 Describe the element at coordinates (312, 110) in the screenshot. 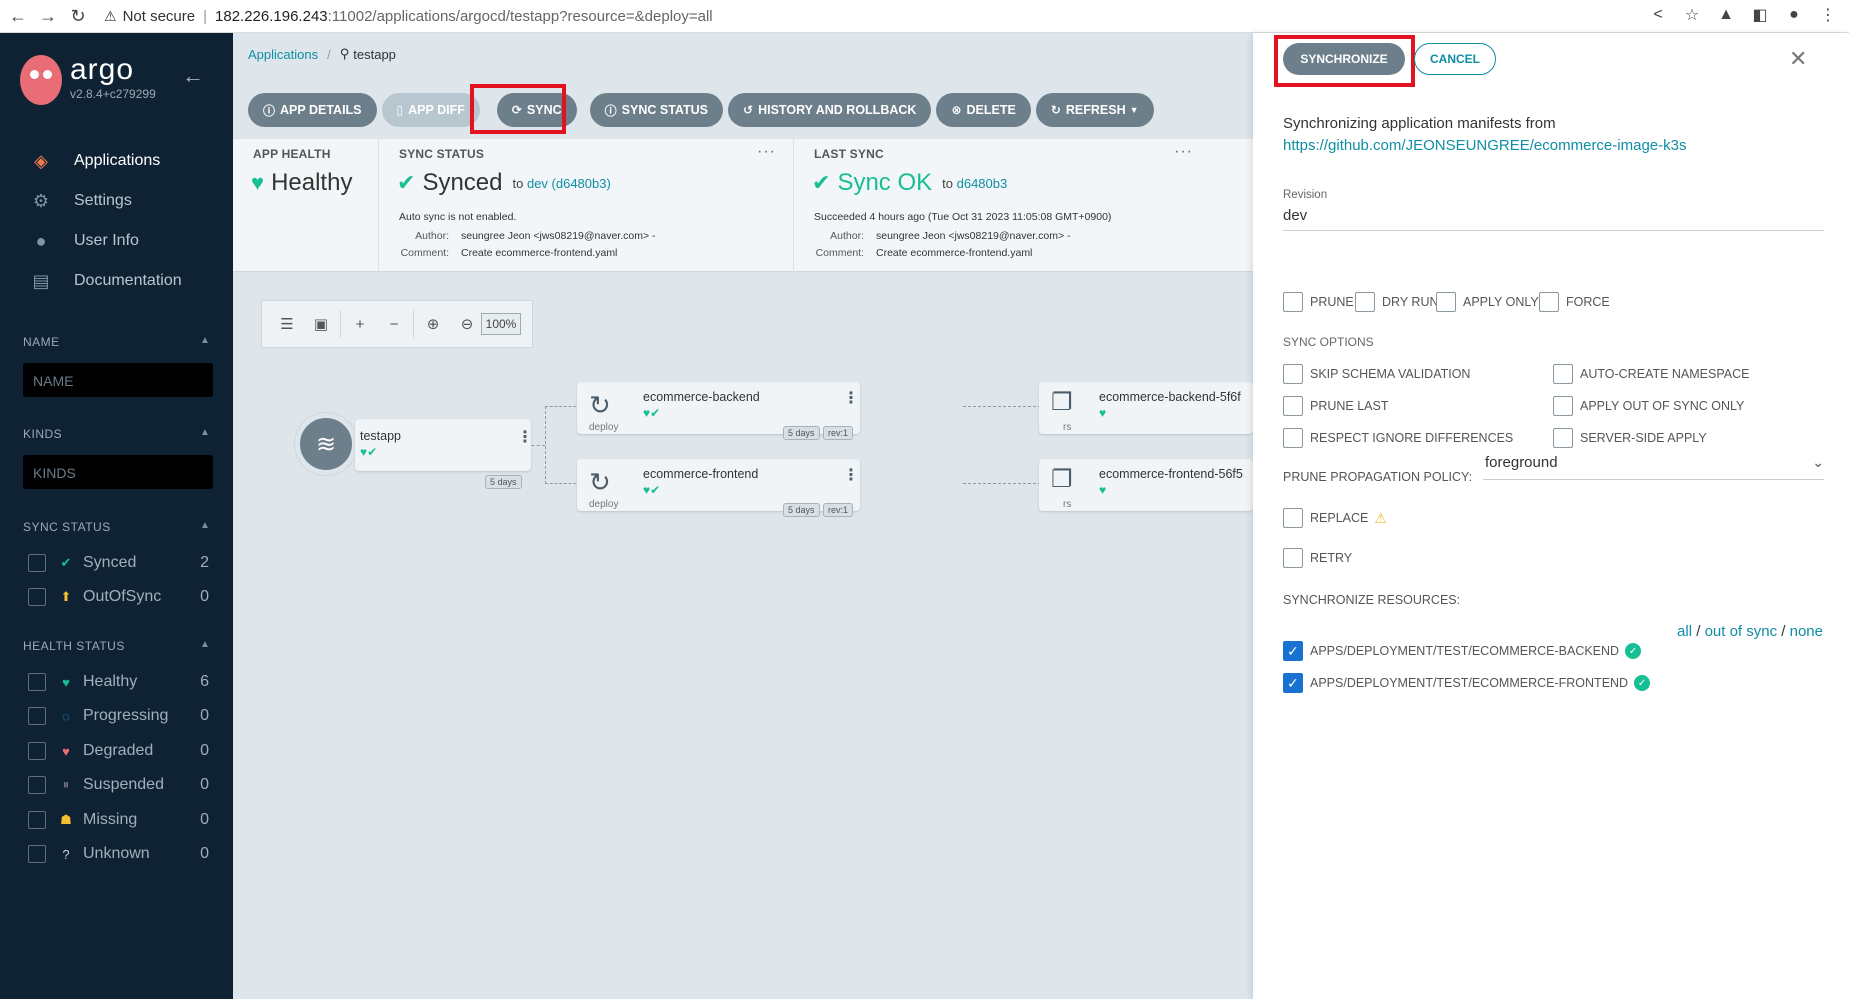

I see `app-details-button: ⓘ APP DETAILS` at that location.